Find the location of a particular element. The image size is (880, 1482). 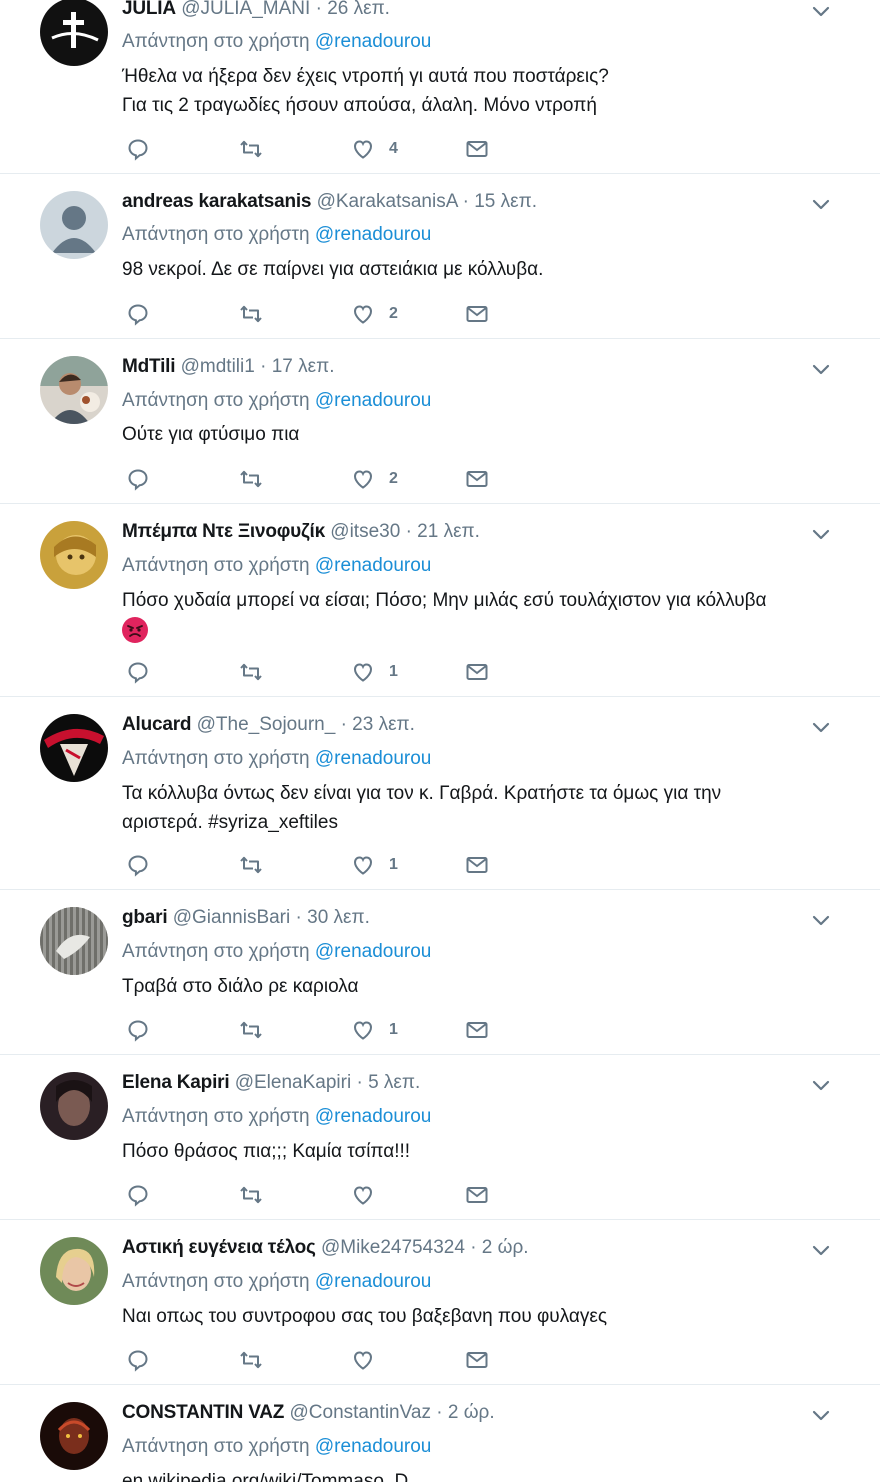

display-name: JULIA is located at coordinates (149, 9).